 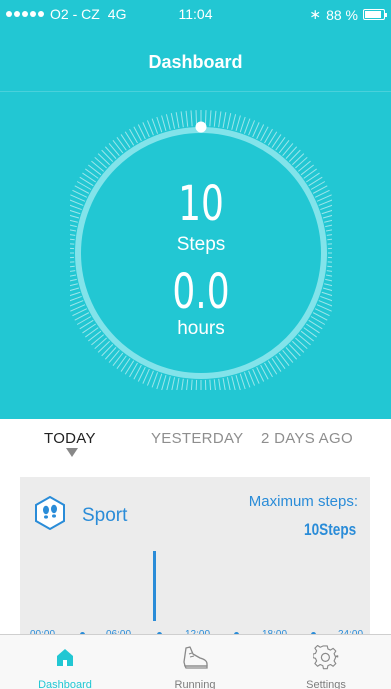 What do you see at coordinates (201, 127) in the screenshot?
I see `ring-progress-knob` at bounding box center [201, 127].